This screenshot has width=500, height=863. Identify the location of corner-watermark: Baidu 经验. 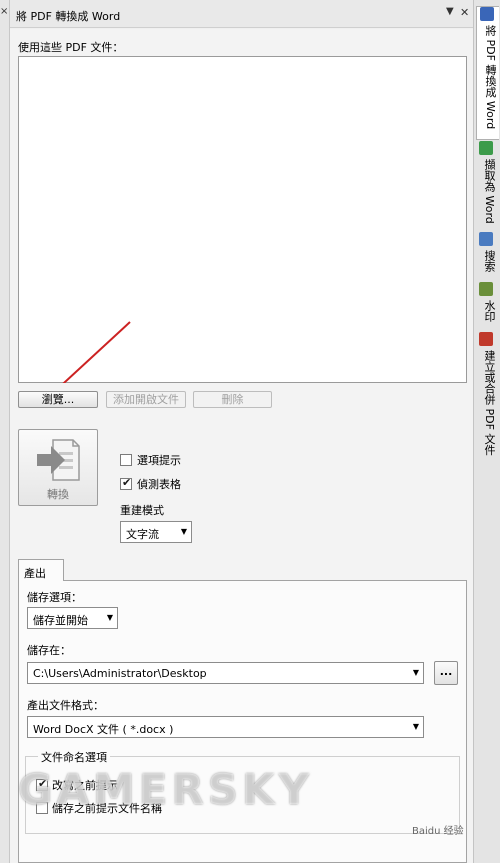
(438, 831).